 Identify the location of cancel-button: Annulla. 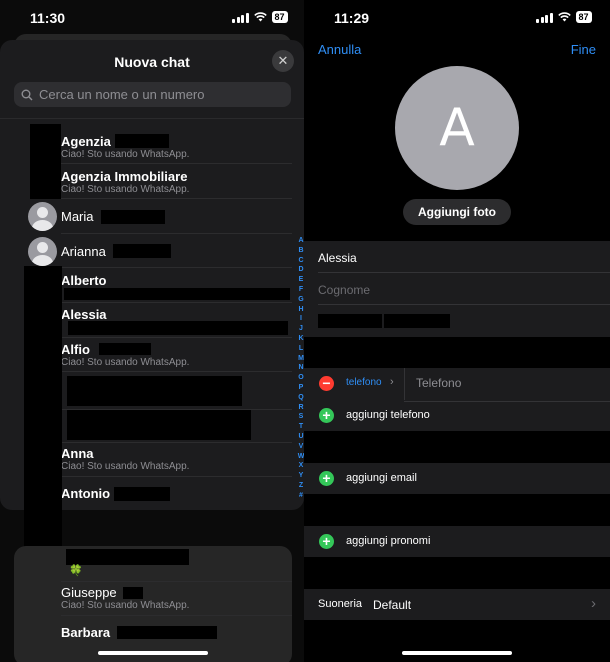
(339, 49).